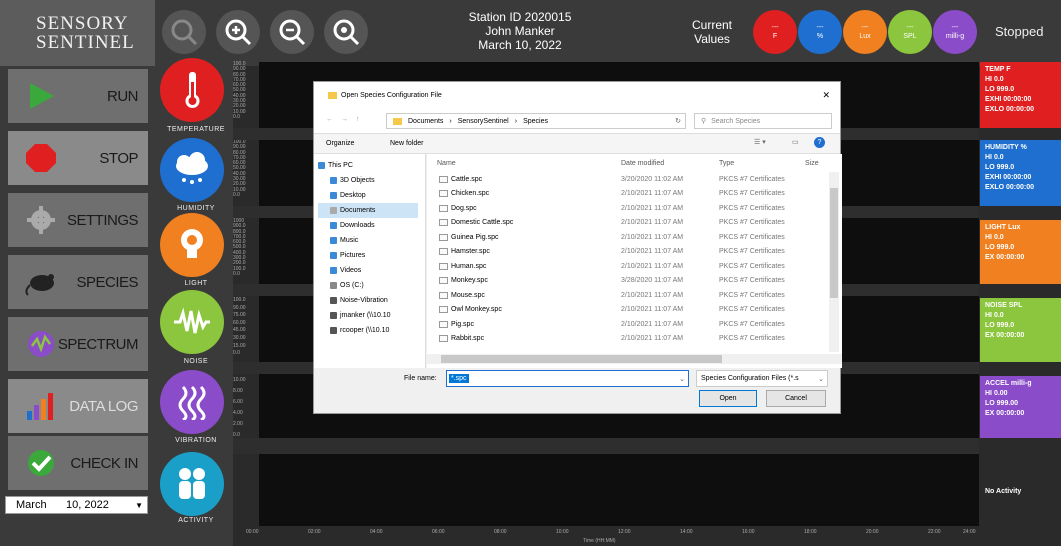 The width and height of the screenshot is (1061, 546). Describe the element at coordinates (358, 119) in the screenshot. I see `up-arrow-icon: ↑` at that location.